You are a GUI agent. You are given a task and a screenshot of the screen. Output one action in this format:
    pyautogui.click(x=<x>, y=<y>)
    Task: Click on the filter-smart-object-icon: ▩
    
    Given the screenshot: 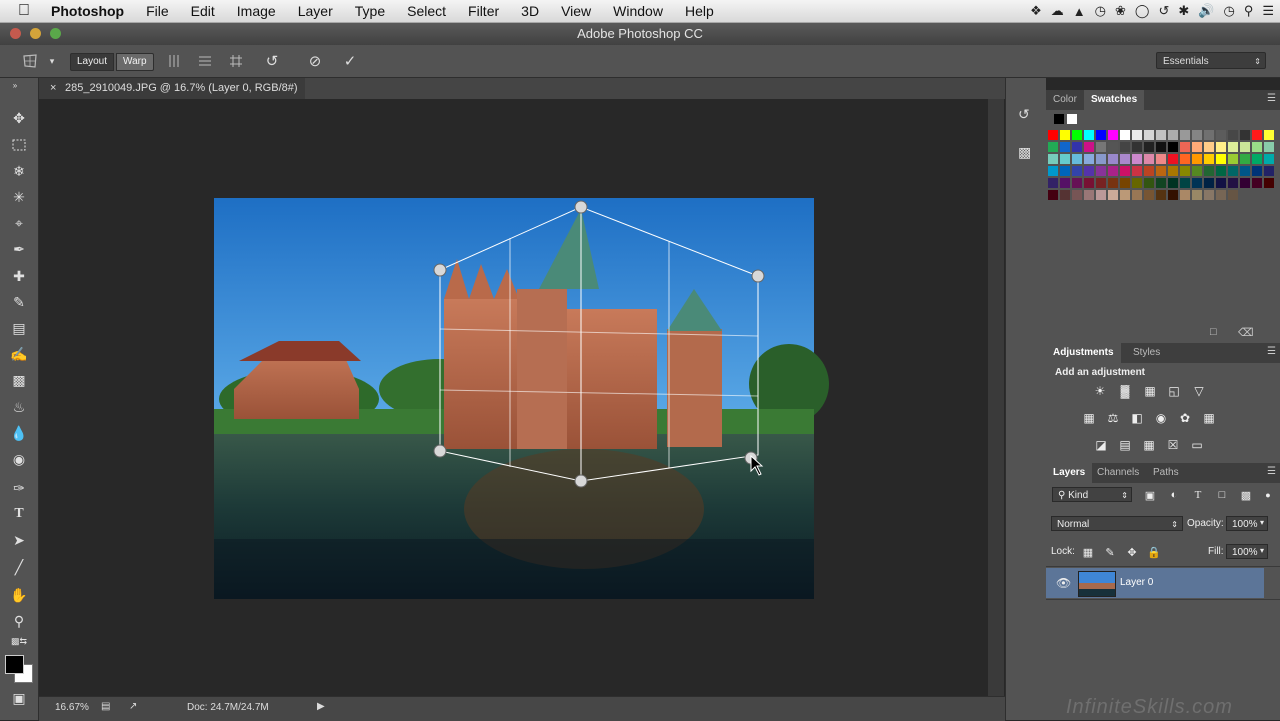 What is the action you would take?
    pyautogui.click(x=1246, y=495)
    